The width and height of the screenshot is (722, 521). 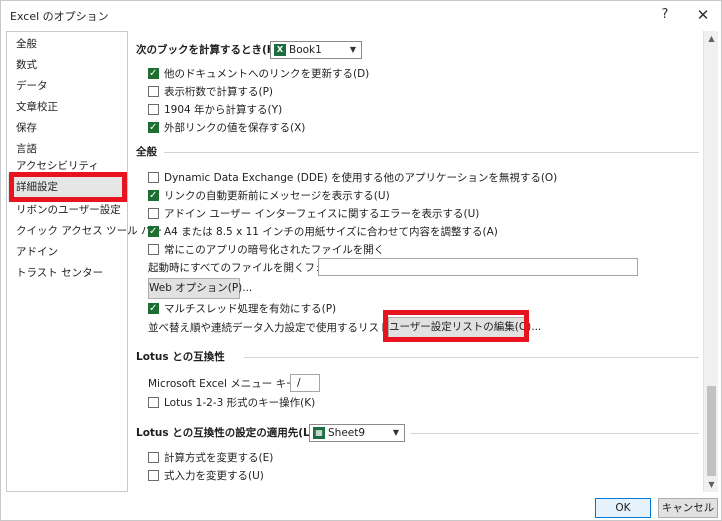 What do you see at coordinates (32, 86) in the screenshot?
I see `sidebar-item-data: データ` at bounding box center [32, 86].